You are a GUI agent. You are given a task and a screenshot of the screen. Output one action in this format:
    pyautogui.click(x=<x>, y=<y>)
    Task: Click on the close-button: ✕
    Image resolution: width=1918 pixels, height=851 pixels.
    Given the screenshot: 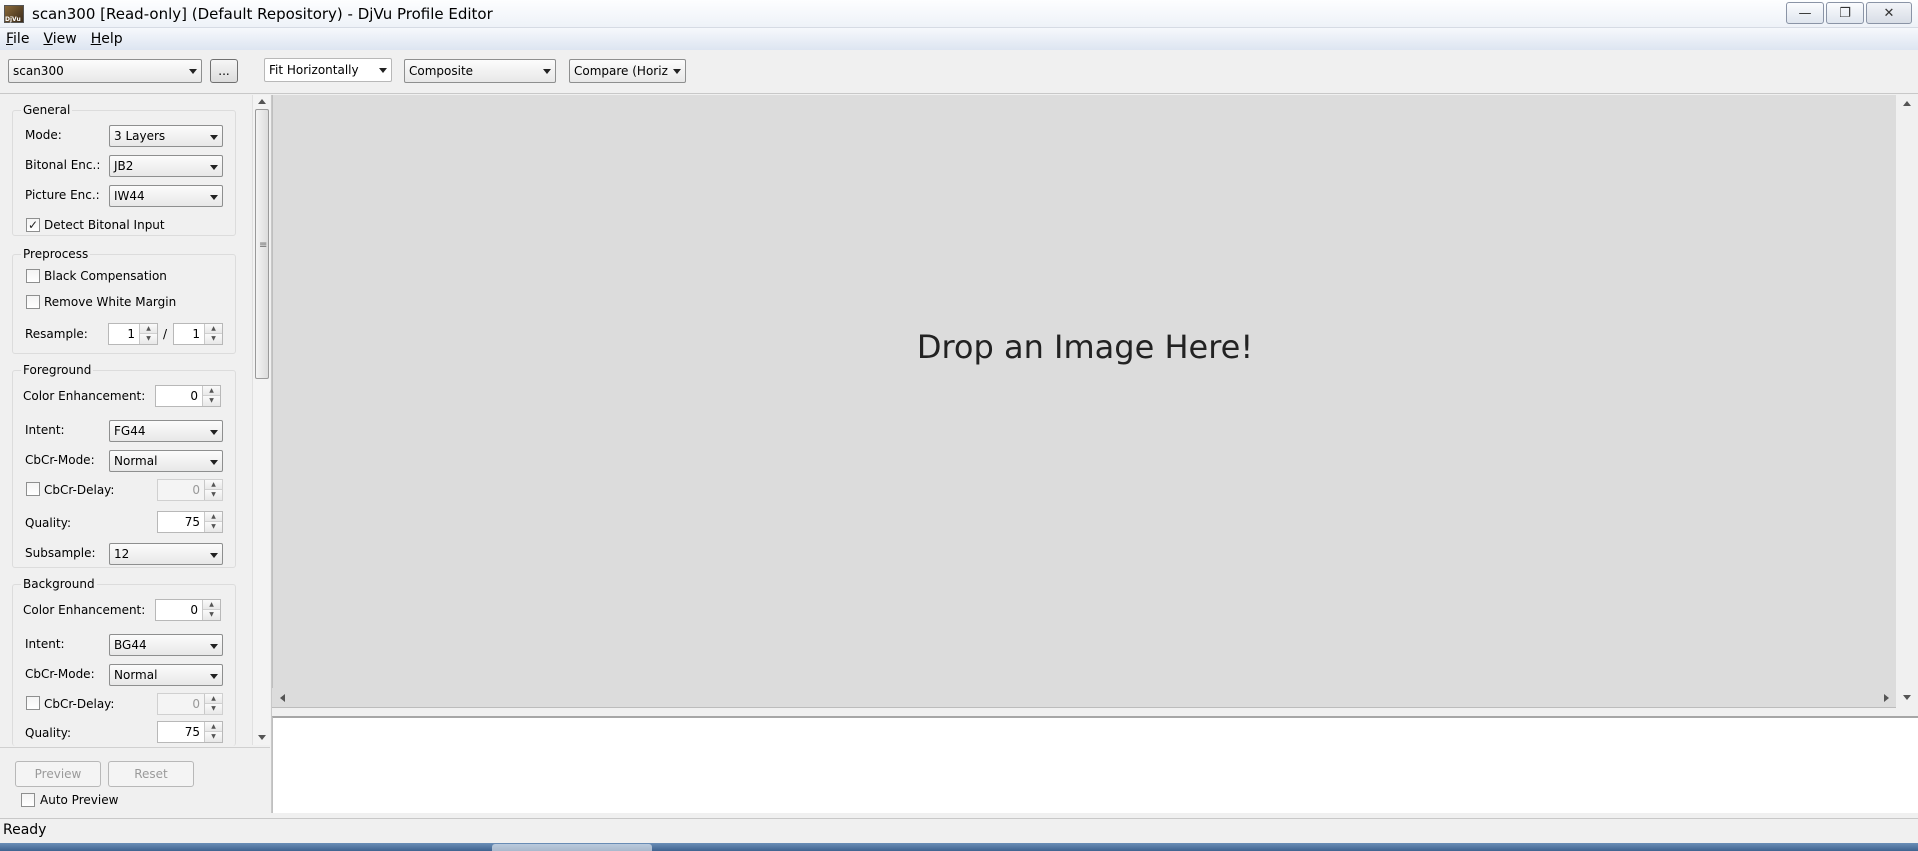 What is the action you would take?
    pyautogui.click(x=1889, y=13)
    